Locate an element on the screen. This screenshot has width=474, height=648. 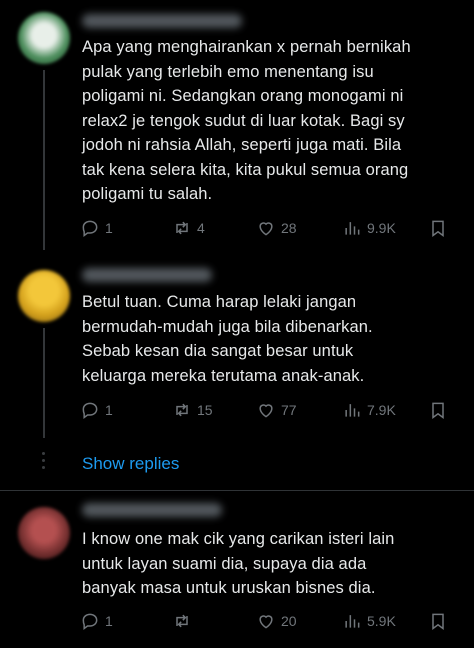
post-actions: 1 15 77 7.9K is located at coordinates (270, 411).